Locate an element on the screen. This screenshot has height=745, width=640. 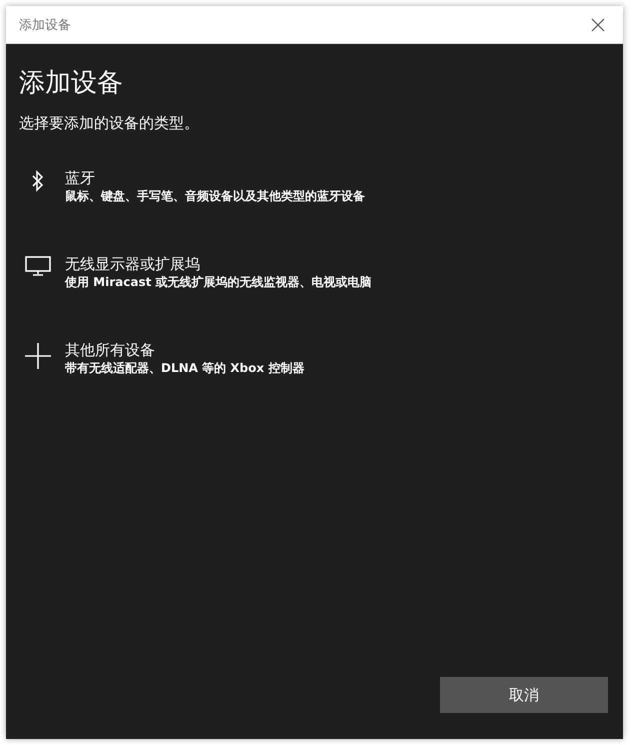
option-title: 无线显示器或扩展坞 is located at coordinates (133, 264).